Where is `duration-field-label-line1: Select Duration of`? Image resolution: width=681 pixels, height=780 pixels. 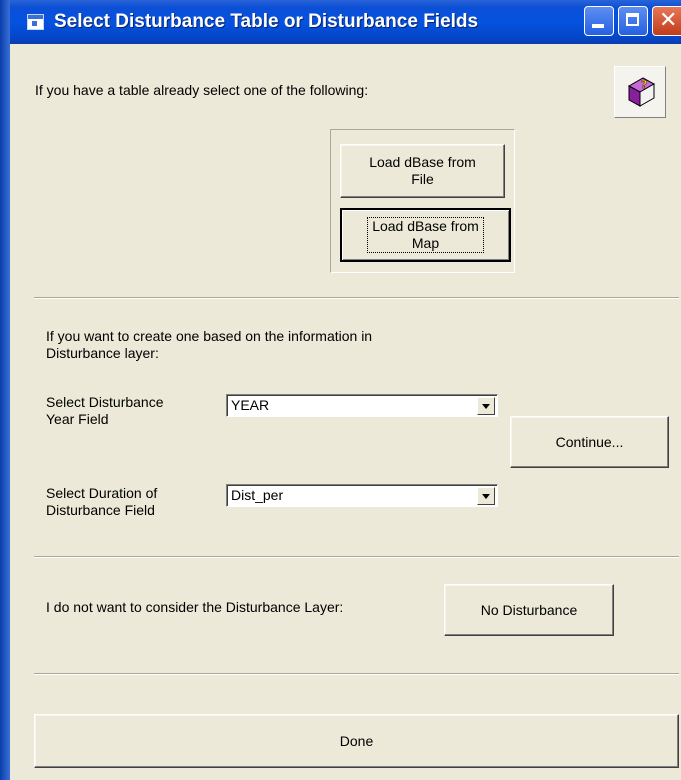 duration-field-label-line1: Select Duration of is located at coordinates (102, 493).